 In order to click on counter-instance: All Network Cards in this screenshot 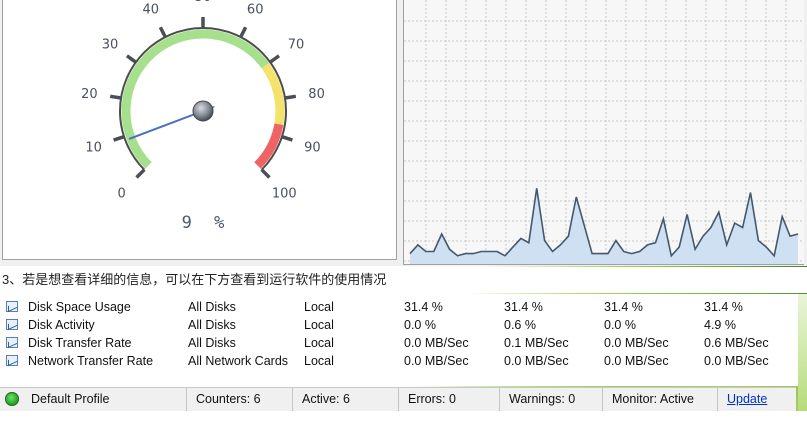, I will do `click(238, 361)`.